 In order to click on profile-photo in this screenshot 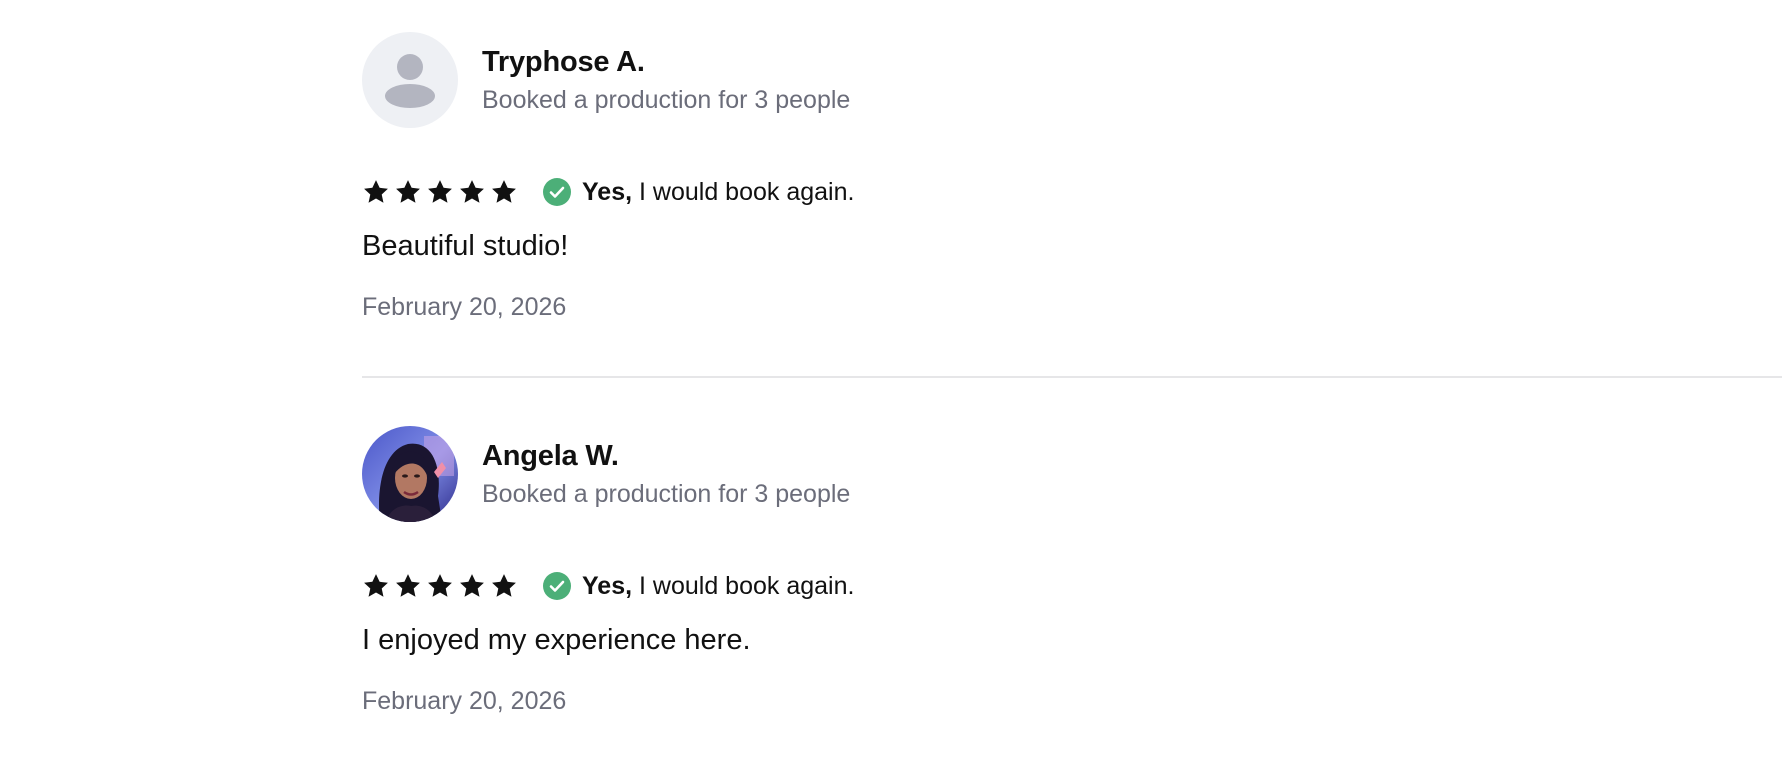, I will do `click(410, 474)`.